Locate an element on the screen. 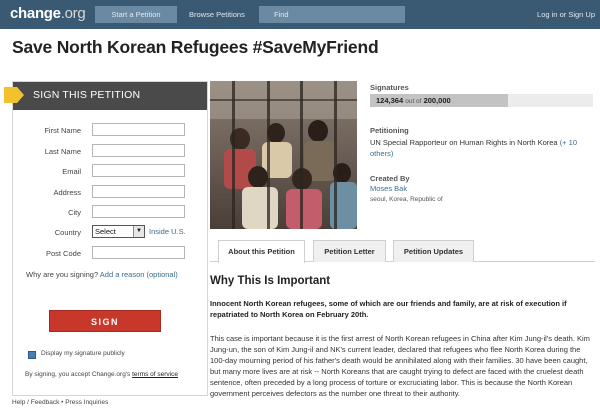  display-signature-label: Display my signature publicly is located at coordinates (83, 353).